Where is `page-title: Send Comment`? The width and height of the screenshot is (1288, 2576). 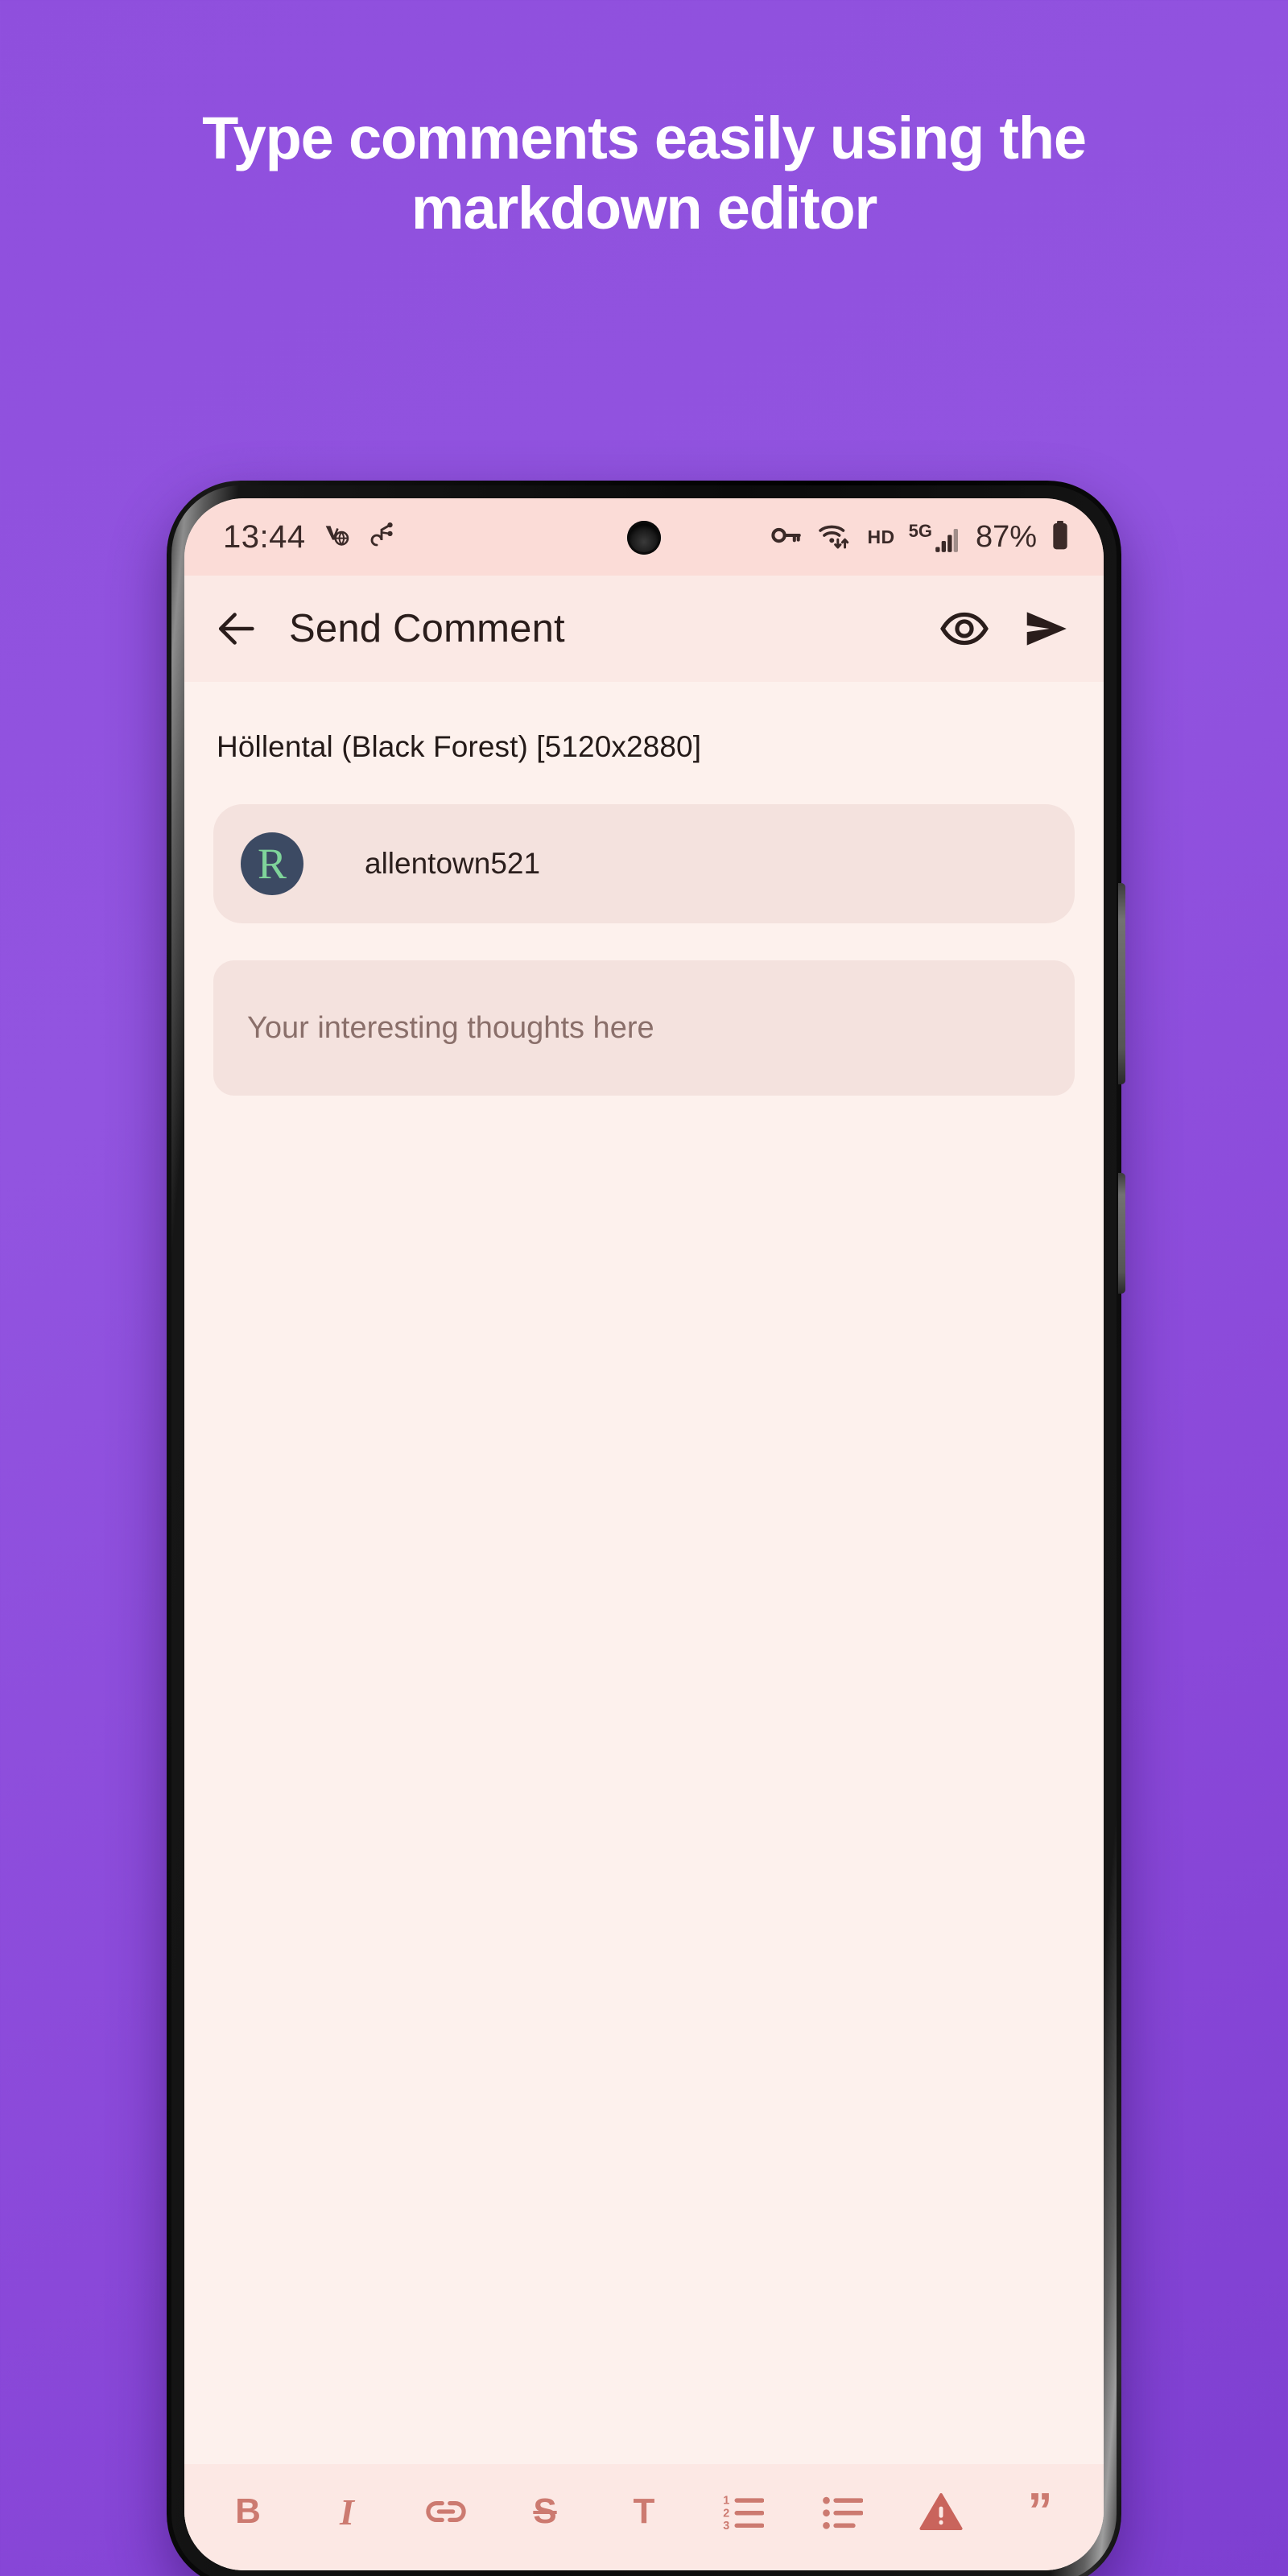 page-title: Send Comment is located at coordinates (427, 628).